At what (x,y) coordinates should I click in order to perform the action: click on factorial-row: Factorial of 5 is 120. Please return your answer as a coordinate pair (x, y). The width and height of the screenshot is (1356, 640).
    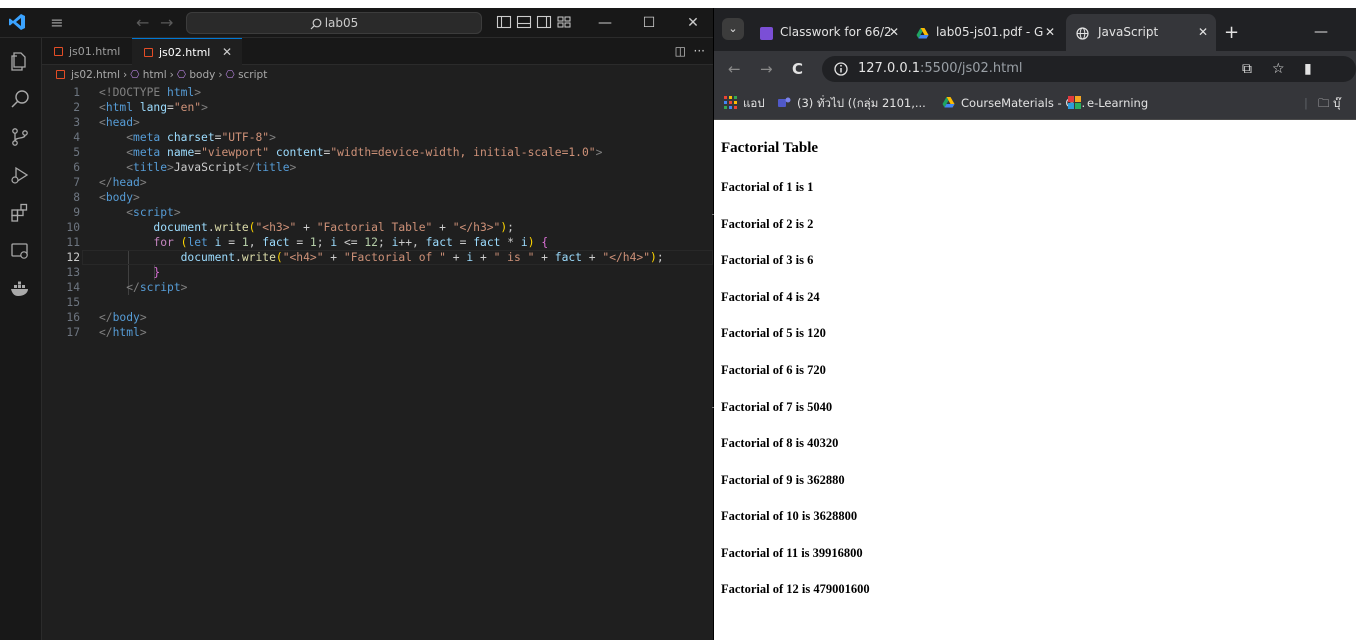
    Looking at the image, I should click on (773, 333).